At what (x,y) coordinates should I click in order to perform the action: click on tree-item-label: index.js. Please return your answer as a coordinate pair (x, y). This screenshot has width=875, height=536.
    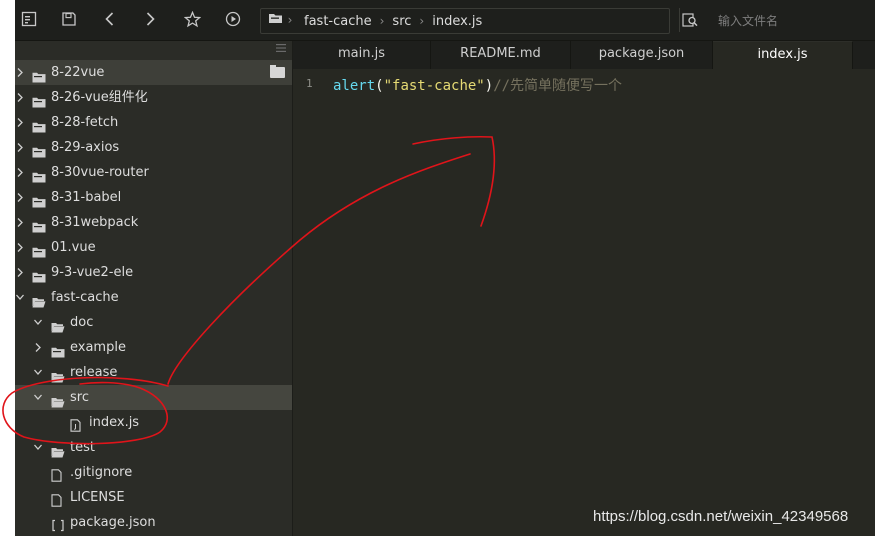
    Looking at the image, I should click on (114, 422).